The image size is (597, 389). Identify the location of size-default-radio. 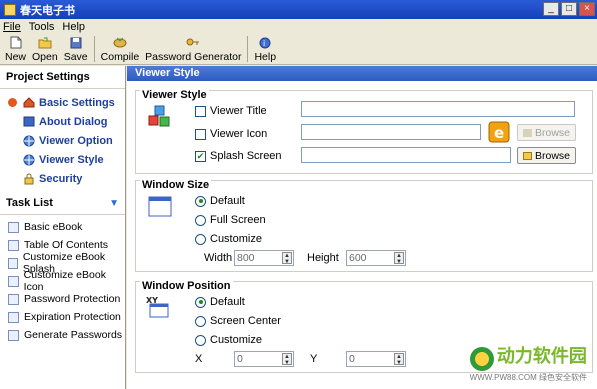
(200, 201).